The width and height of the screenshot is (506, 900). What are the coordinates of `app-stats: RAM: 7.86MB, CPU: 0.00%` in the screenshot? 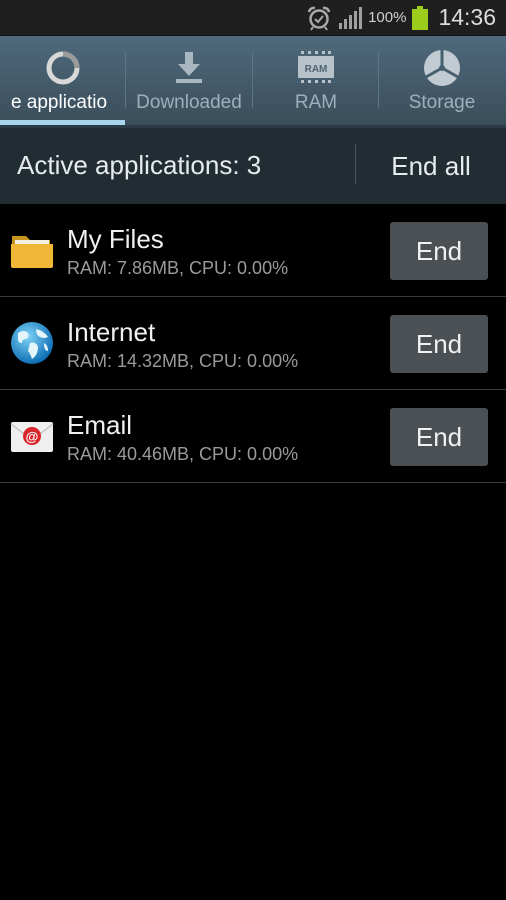 It's located at (178, 268).